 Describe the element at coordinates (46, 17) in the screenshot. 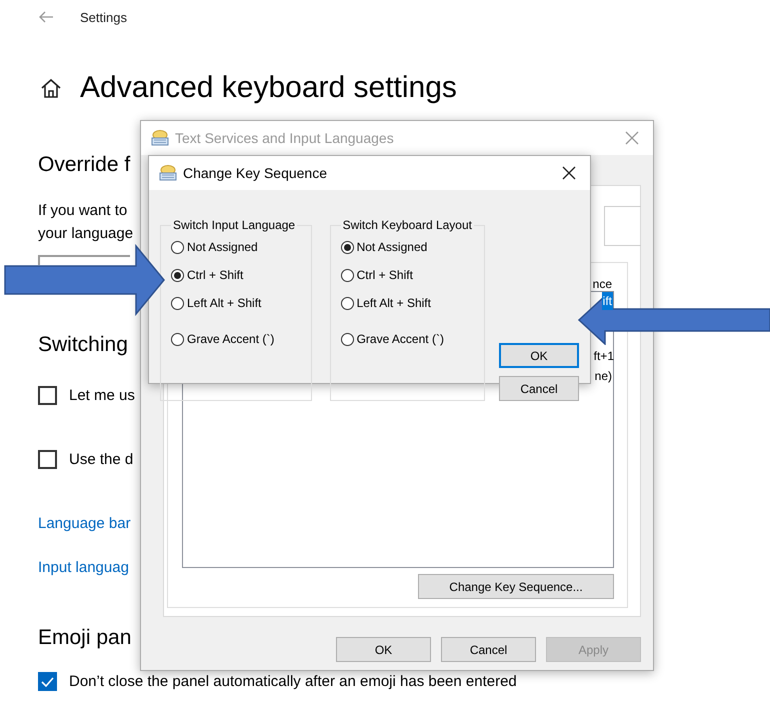

I see `back-arrow-icon` at that location.